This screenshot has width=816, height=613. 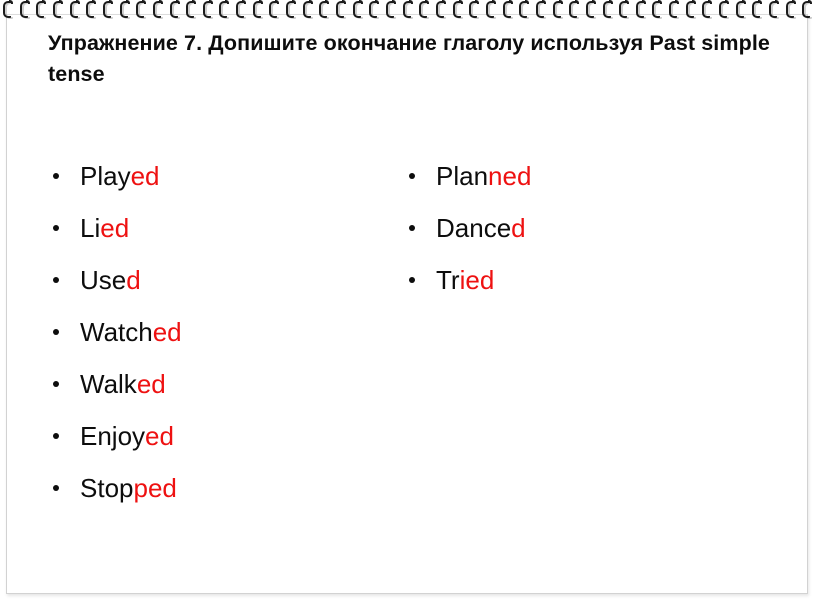 I want to click on verb-ending: ned, so click(x=510, y=176).